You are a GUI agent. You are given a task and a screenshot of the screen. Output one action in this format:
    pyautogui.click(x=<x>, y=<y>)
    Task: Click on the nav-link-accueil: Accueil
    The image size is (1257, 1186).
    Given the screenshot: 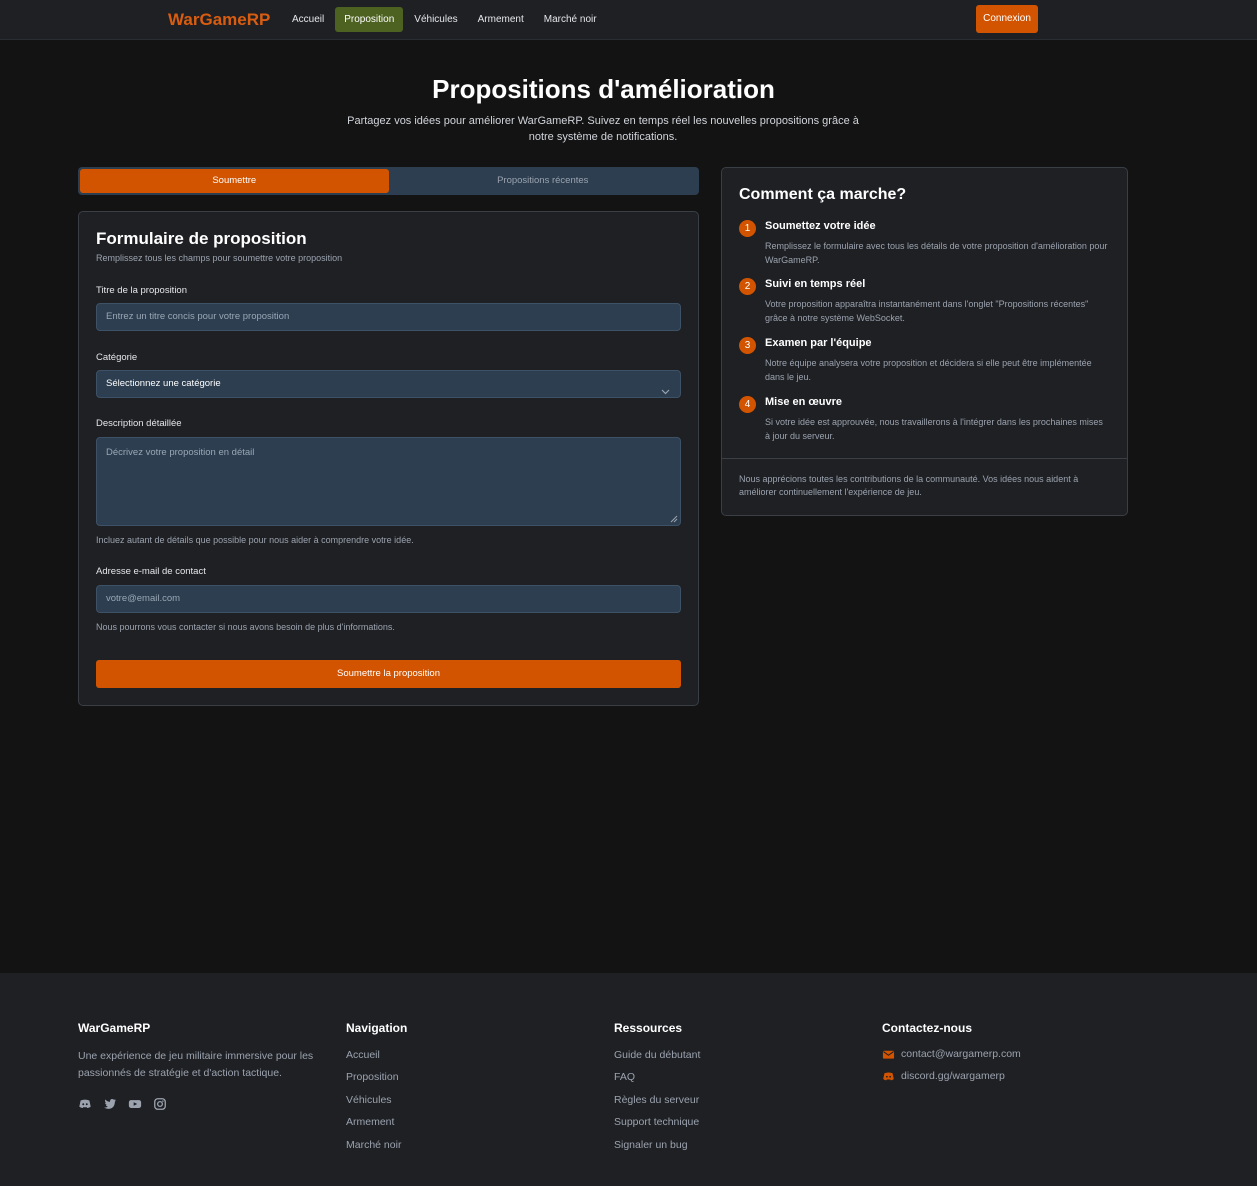 What is the action you would take?
    pyautogui.click(x=308, y=19)
    